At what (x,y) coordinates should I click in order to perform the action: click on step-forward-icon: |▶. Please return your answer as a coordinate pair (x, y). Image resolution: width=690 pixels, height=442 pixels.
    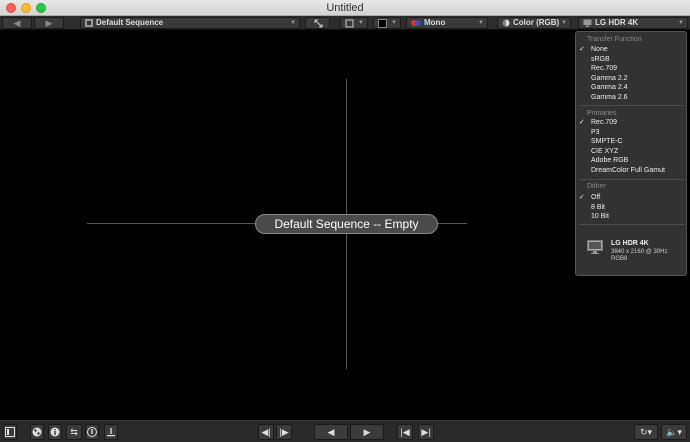
    Looking at the image, I should click on (284, 432).